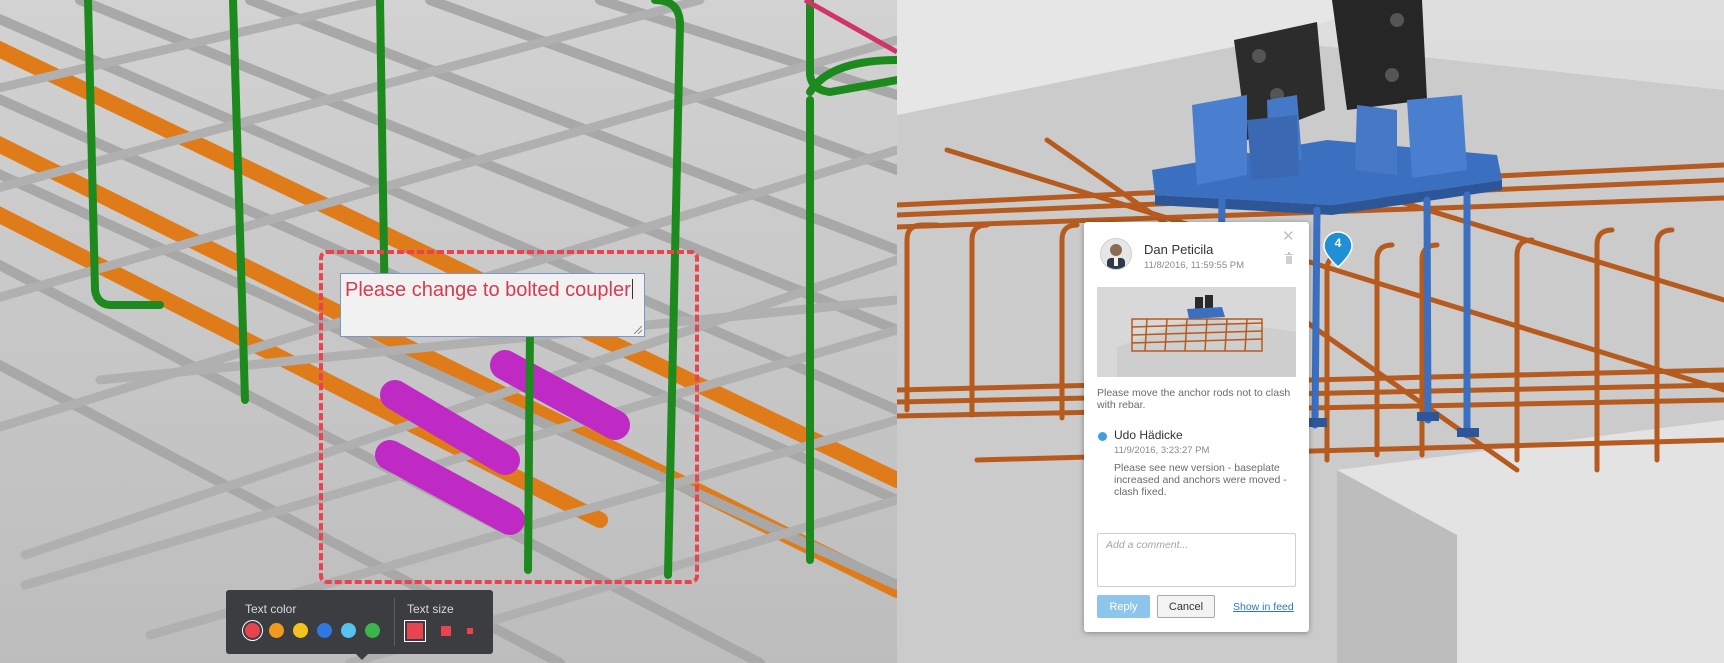 The width and height of the screenshot is (1724, 663). What do you see at coordinates (1148, 435) in the screenshot?
I see `reply-author: Udo Hädicke` at bounding box center [1148, 435].